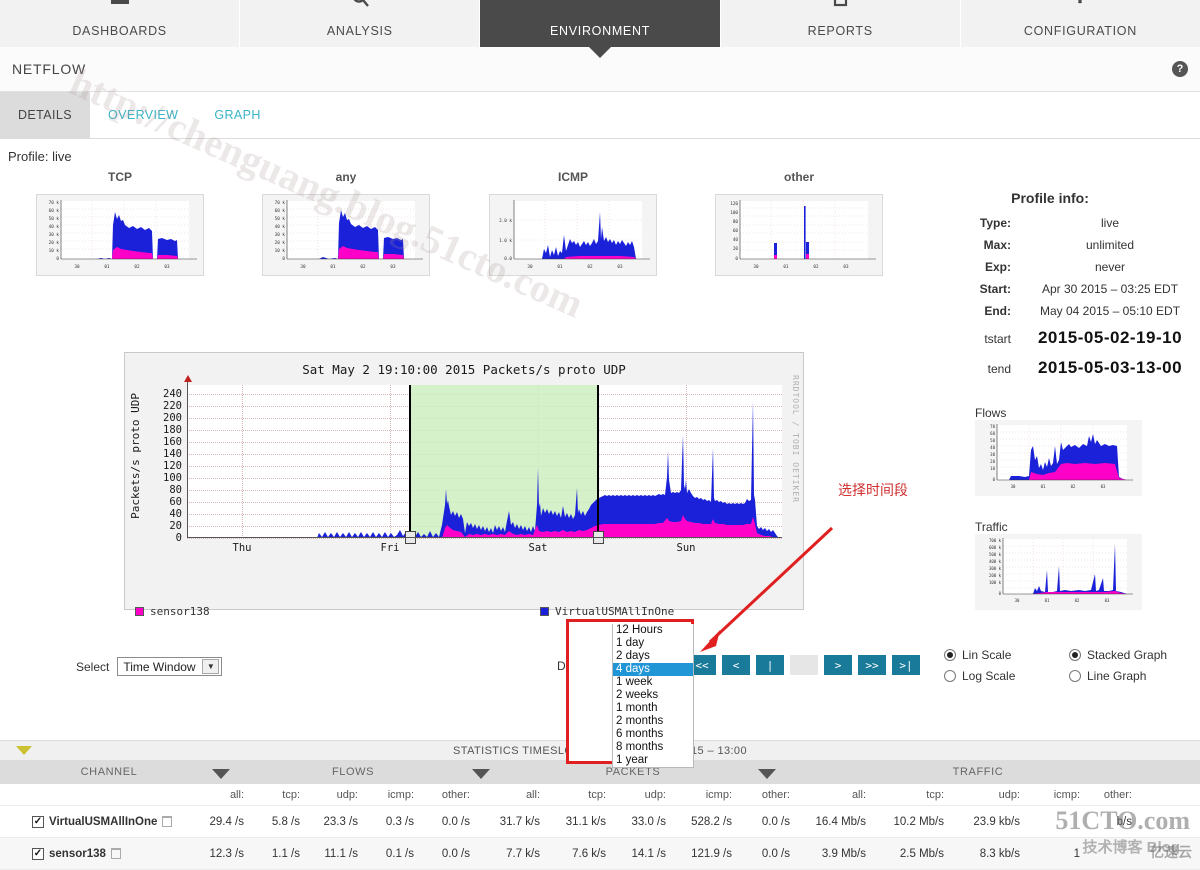  I want to click on tab-overview: OVERVIEW, so click(143, 115).